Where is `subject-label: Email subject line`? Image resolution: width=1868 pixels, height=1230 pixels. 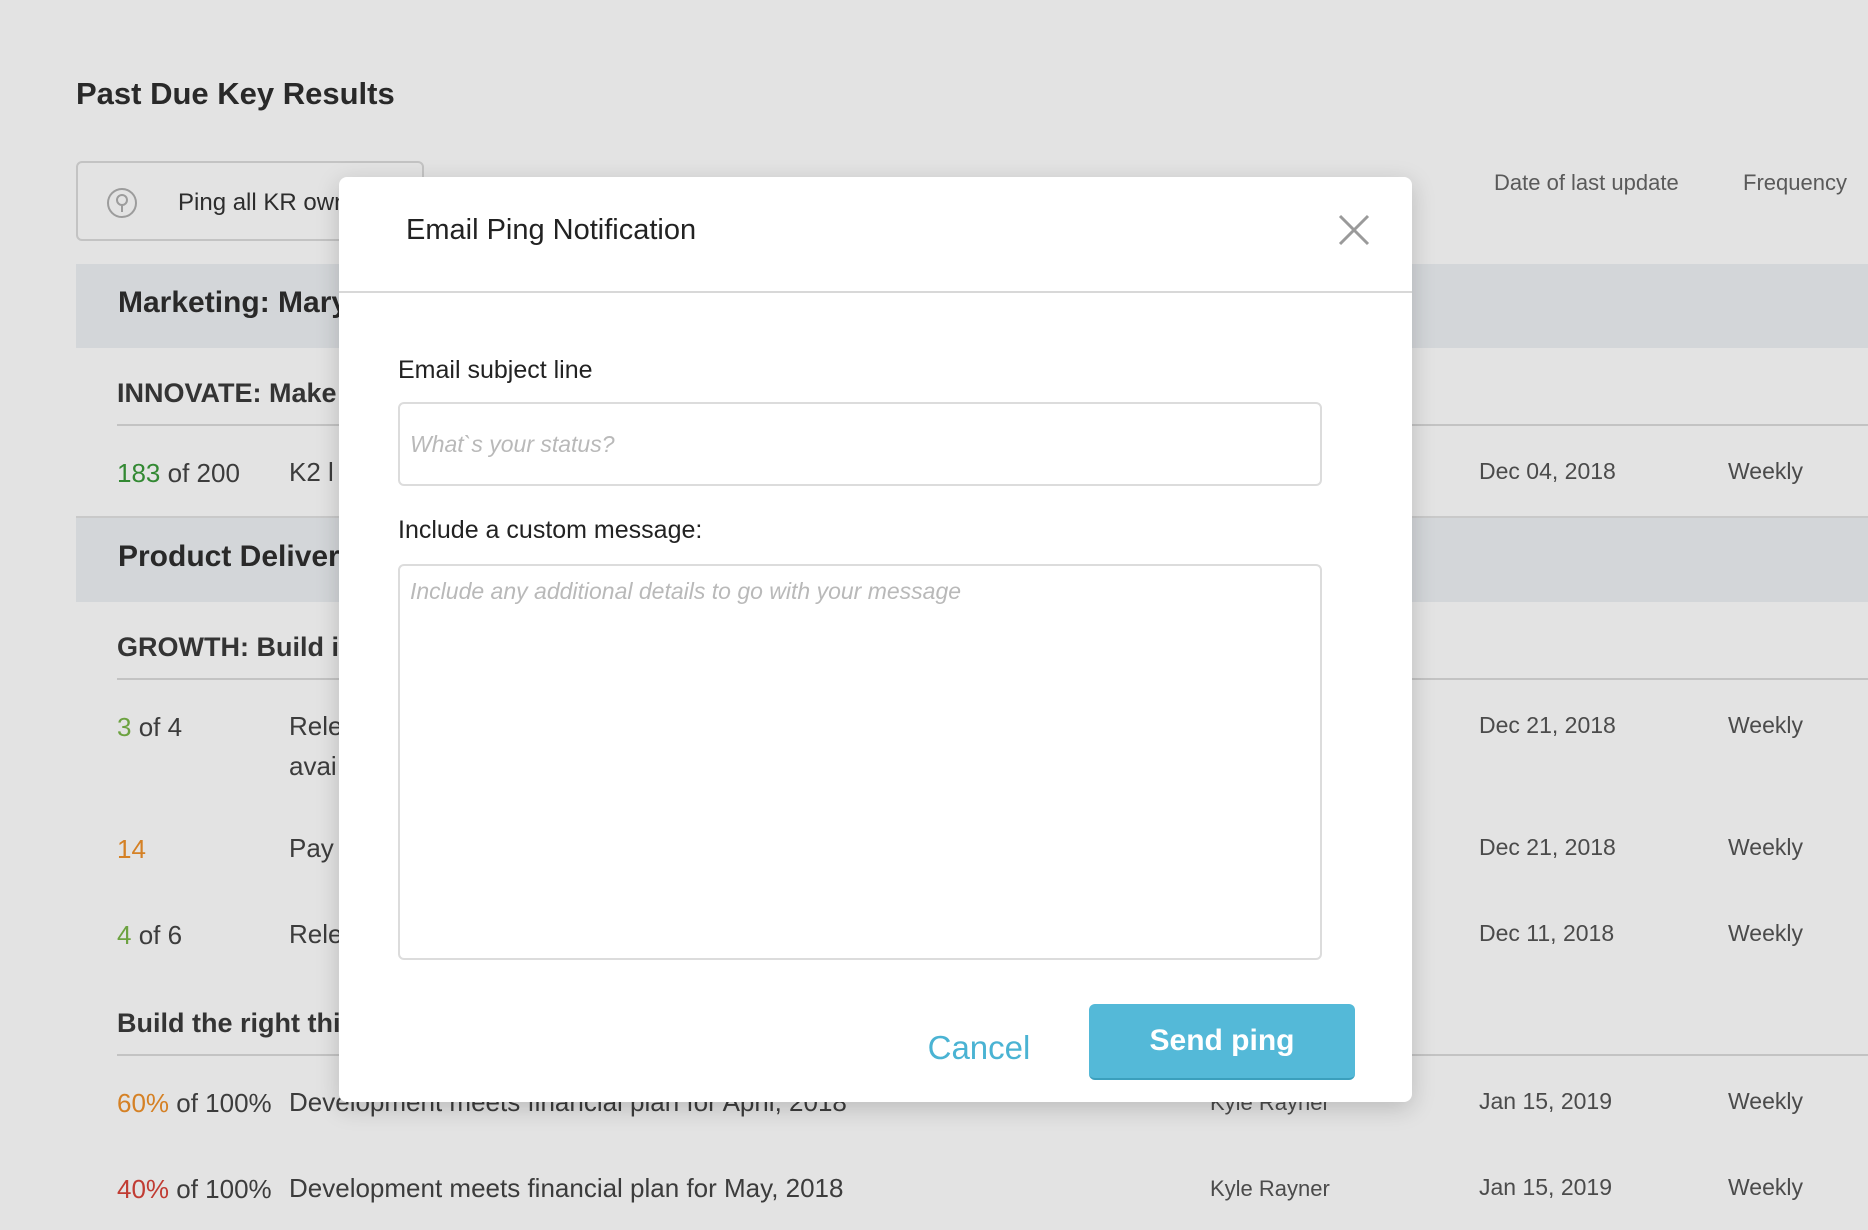
subject-label: Email subject line is located at coordinates (495, 370).